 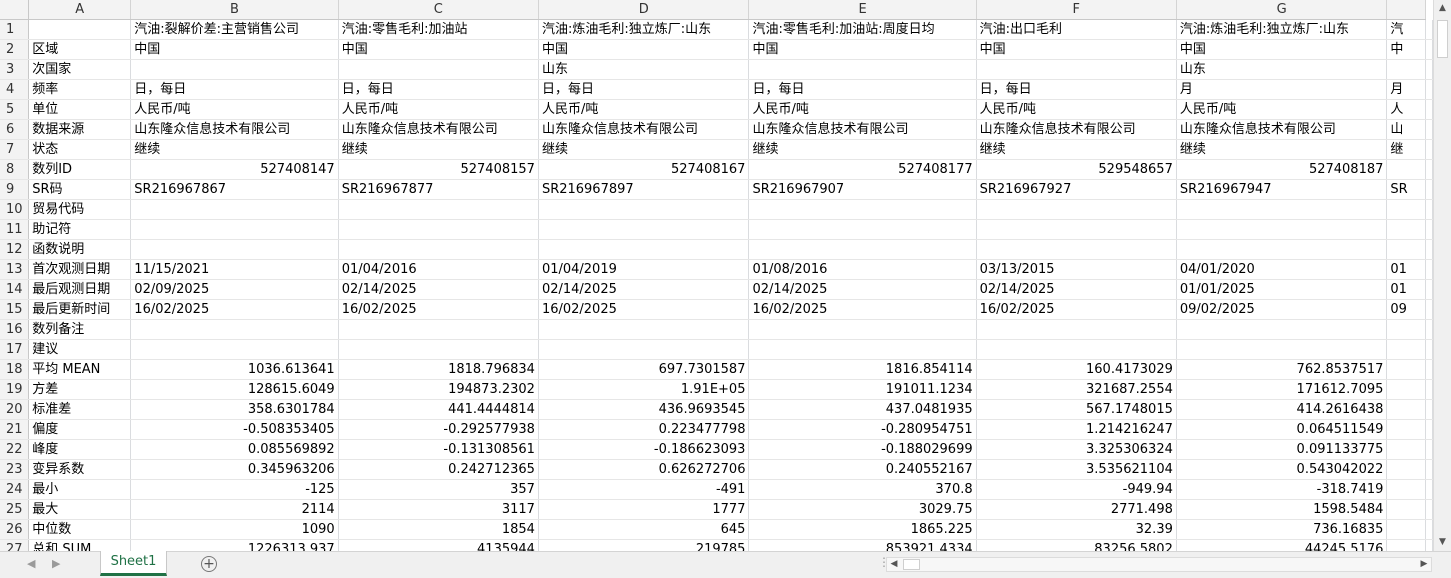 I want to click on cell: 436.9693545, so click(x=644, y=409).